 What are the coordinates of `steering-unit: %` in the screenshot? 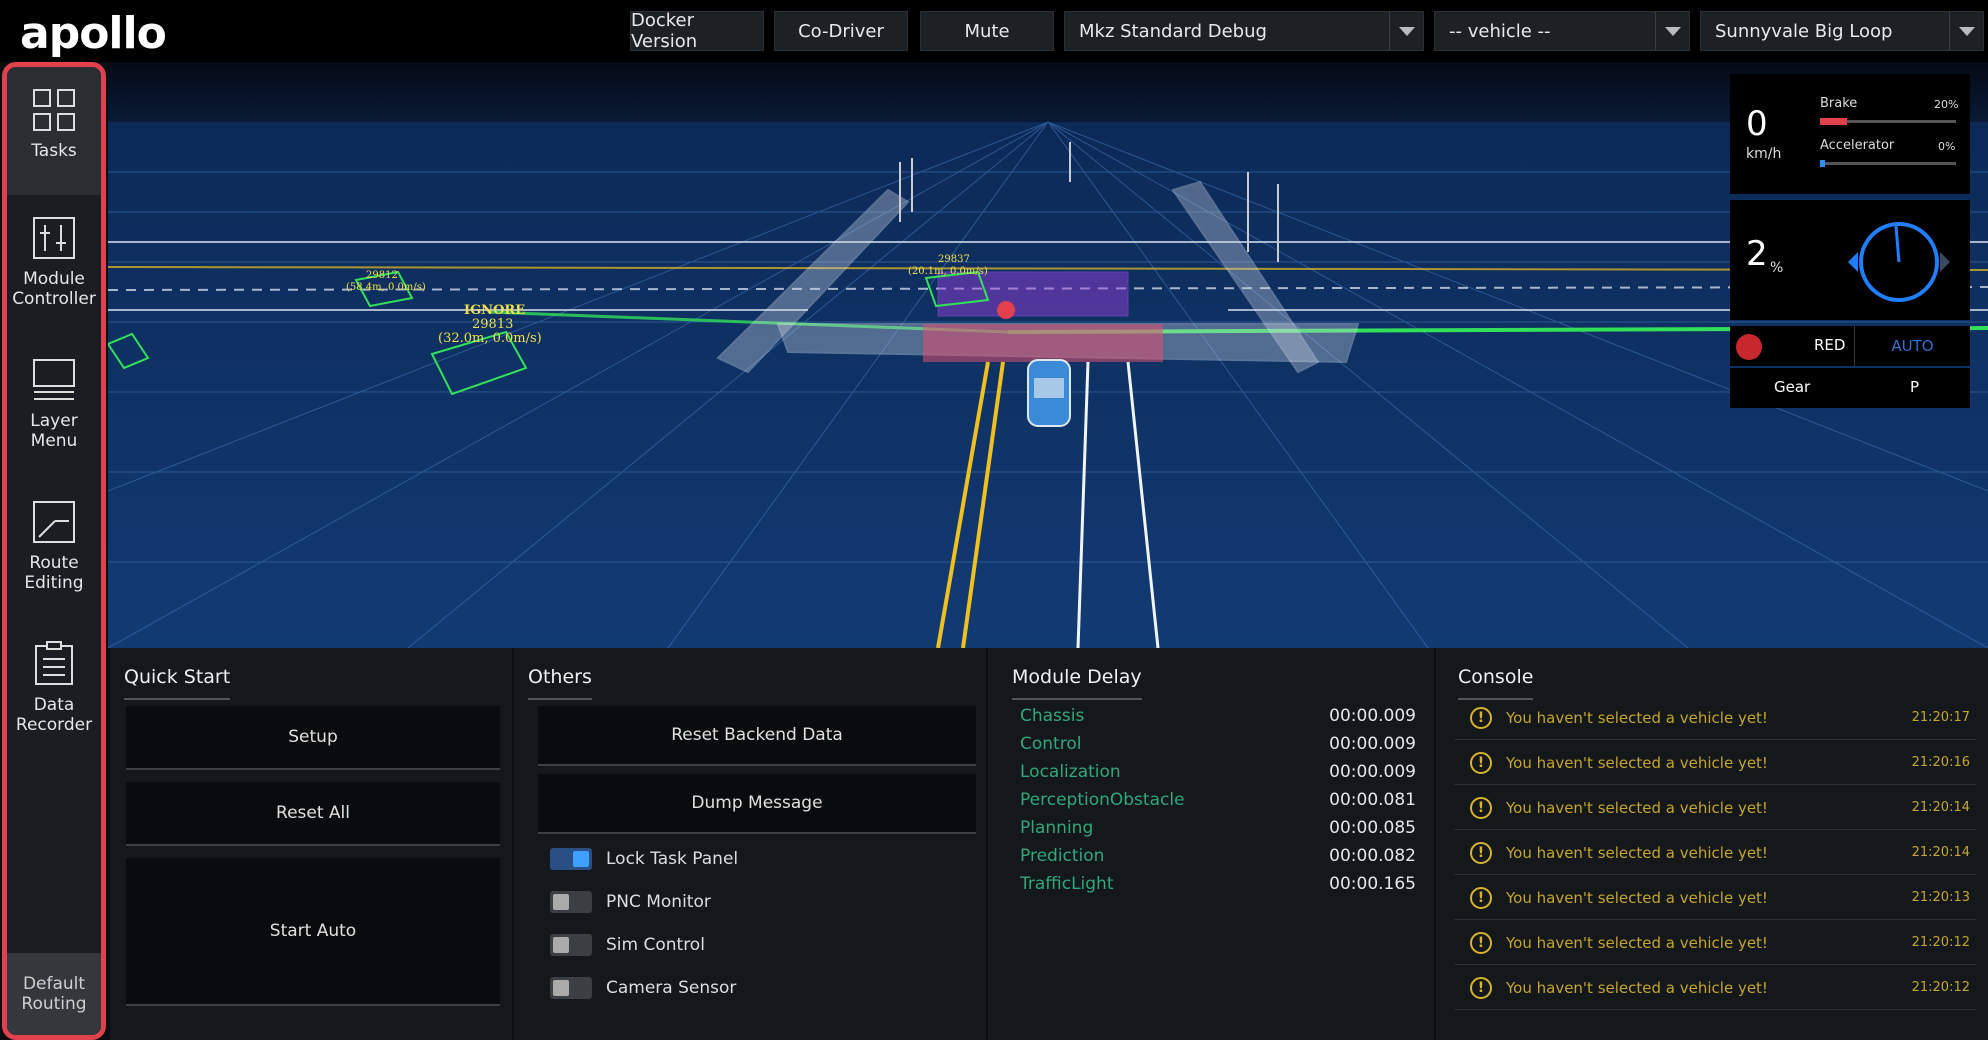 It's located at (1777, 268).